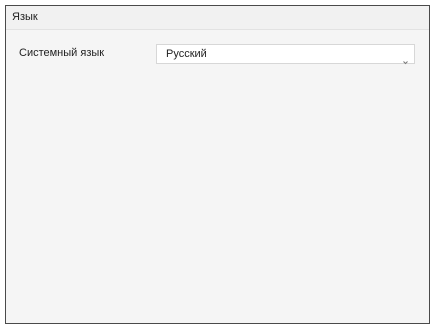 The width and height of the screenshot is (437, 329). What do you see at coordinates (405, 58) in the screenshot?
I see `chevron-down-icon` at bounding box center [405, 58].